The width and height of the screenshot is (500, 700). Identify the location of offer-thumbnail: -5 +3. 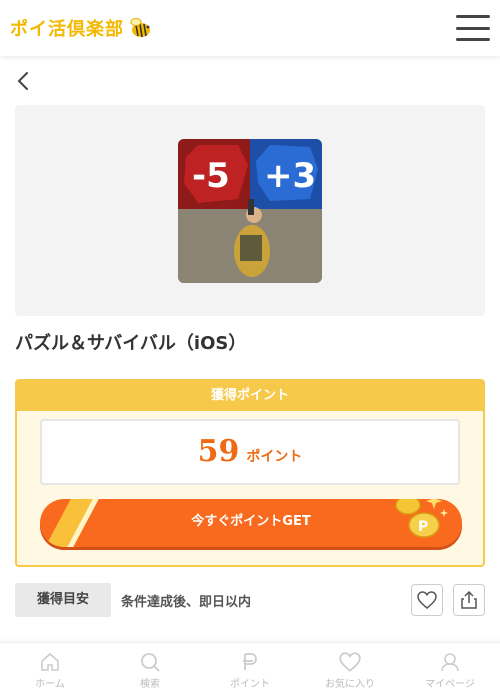
(250, 211).